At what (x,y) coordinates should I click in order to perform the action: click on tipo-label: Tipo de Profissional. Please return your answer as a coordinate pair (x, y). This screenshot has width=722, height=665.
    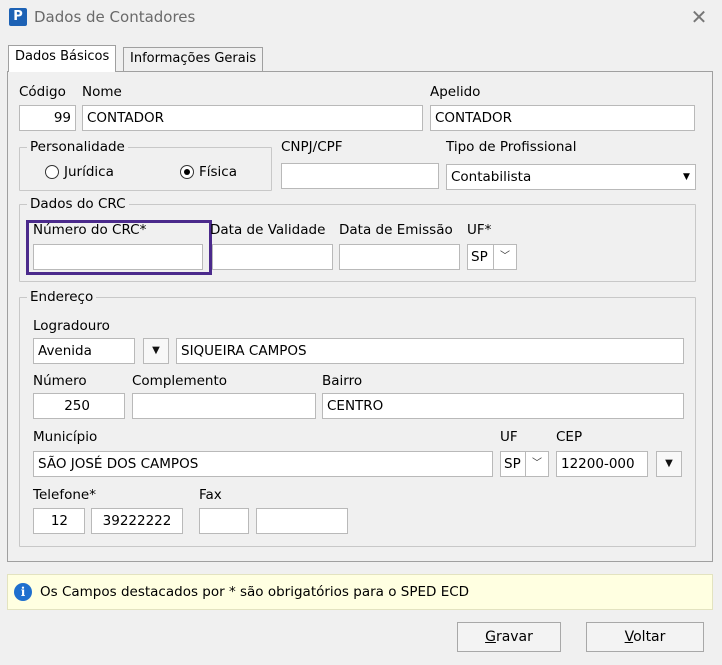
    Looking at the image, I should click on (511, 147).